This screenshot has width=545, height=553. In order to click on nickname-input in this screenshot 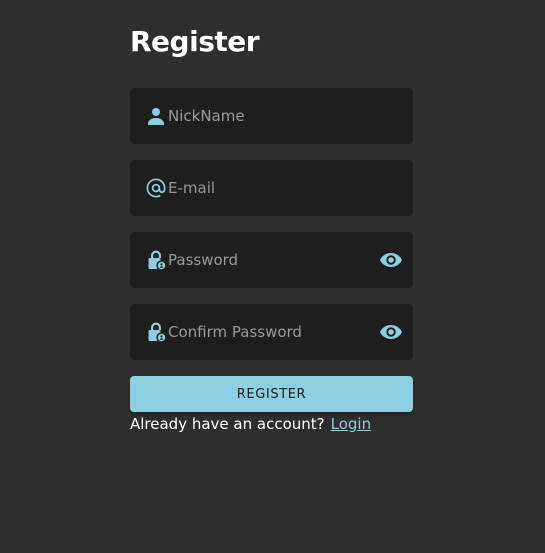, I will do `click(270, 116)`.